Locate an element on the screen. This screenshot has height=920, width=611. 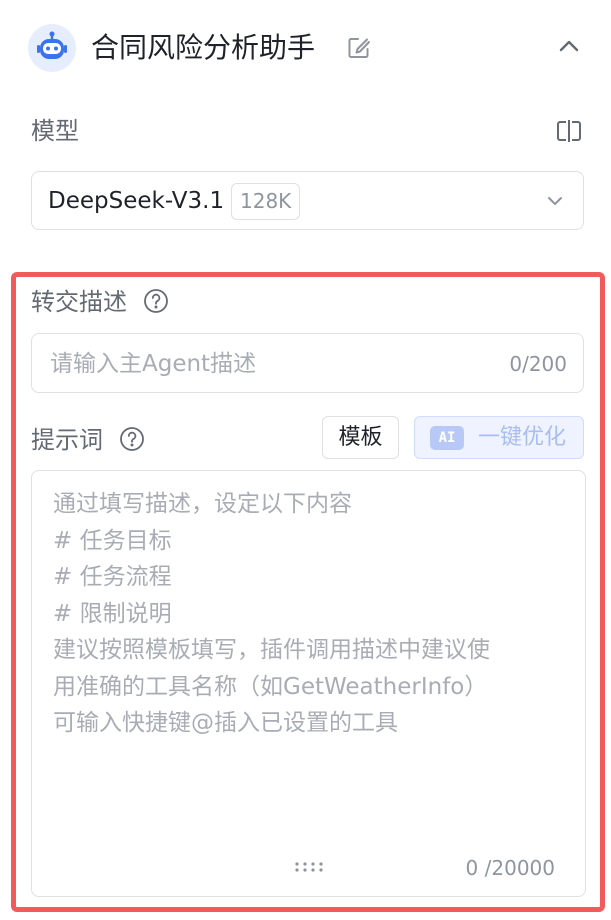
context-length-badge: 128K is located at coordinates (266, 201).